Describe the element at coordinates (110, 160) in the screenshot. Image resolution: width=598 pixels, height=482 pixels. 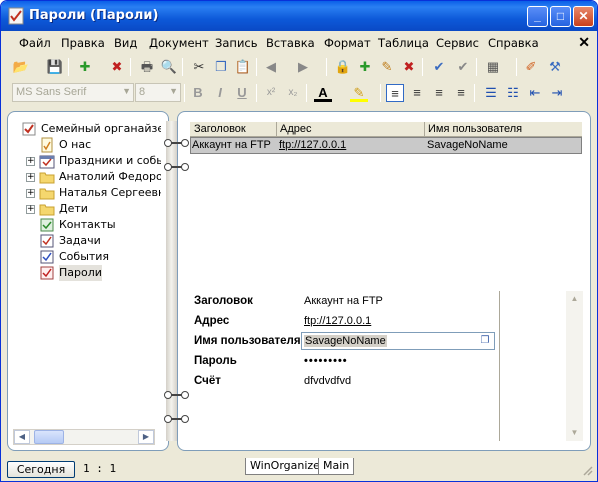
I see `tree-item-label: Праздники и события` at that location.